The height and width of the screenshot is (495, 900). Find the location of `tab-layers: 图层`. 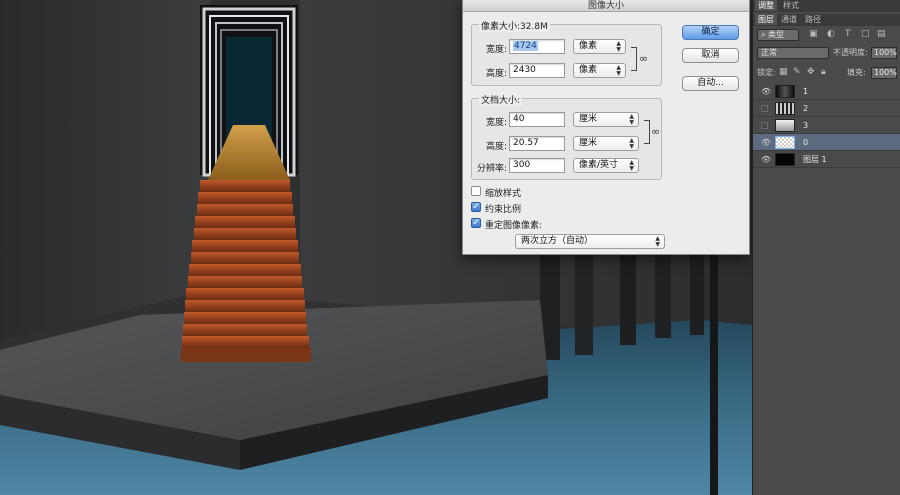

tab-layers: 图层 is located at coordinates (766, 19).